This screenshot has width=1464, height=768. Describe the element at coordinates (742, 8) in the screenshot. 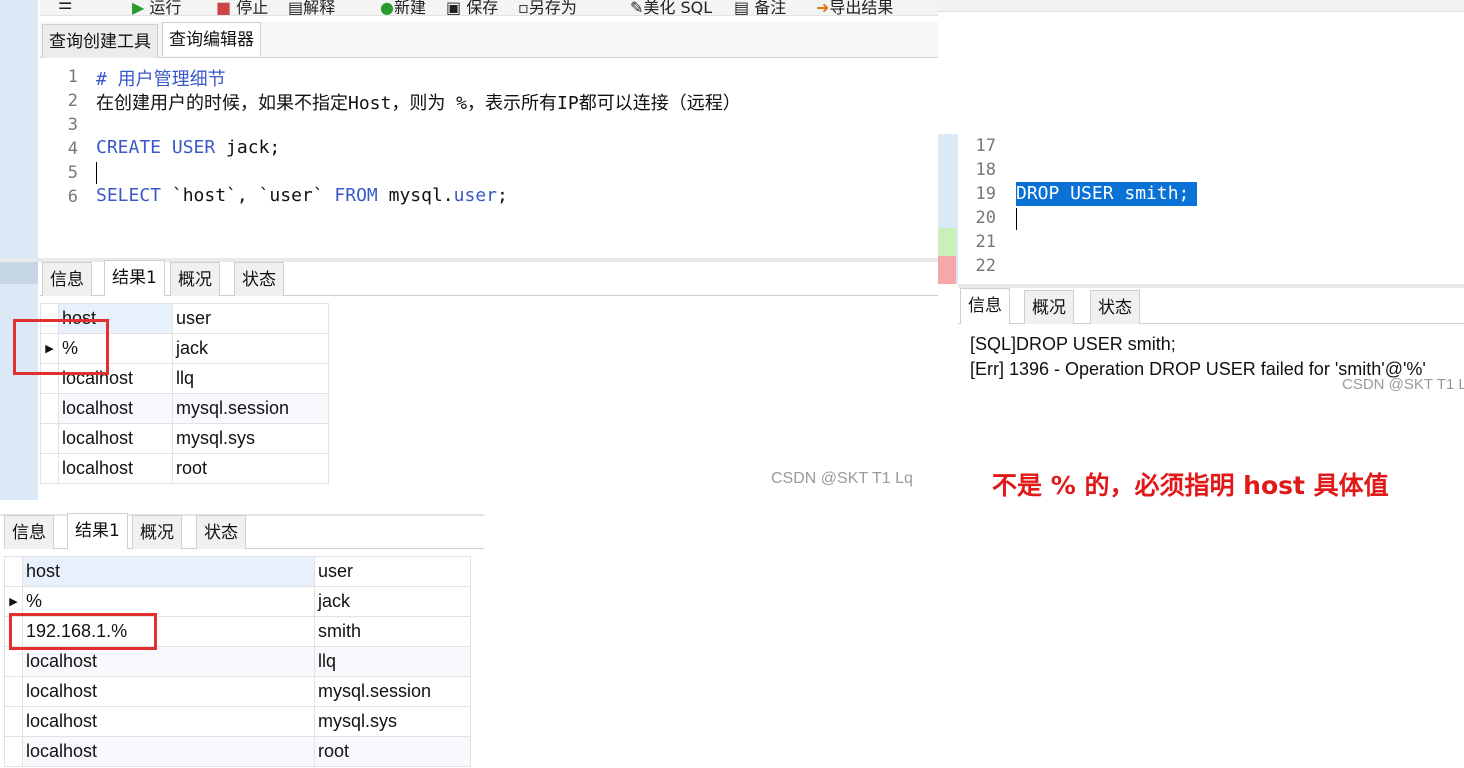

I see `comment-icon: ▤` at that location.